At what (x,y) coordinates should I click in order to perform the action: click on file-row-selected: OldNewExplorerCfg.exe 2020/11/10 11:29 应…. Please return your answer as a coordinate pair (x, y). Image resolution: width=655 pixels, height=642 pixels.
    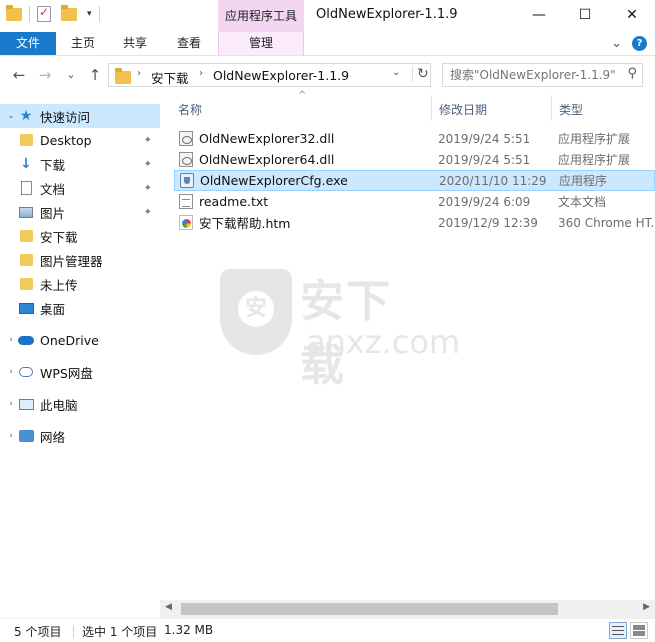
    Looking at the image, I should click on (414, 180).